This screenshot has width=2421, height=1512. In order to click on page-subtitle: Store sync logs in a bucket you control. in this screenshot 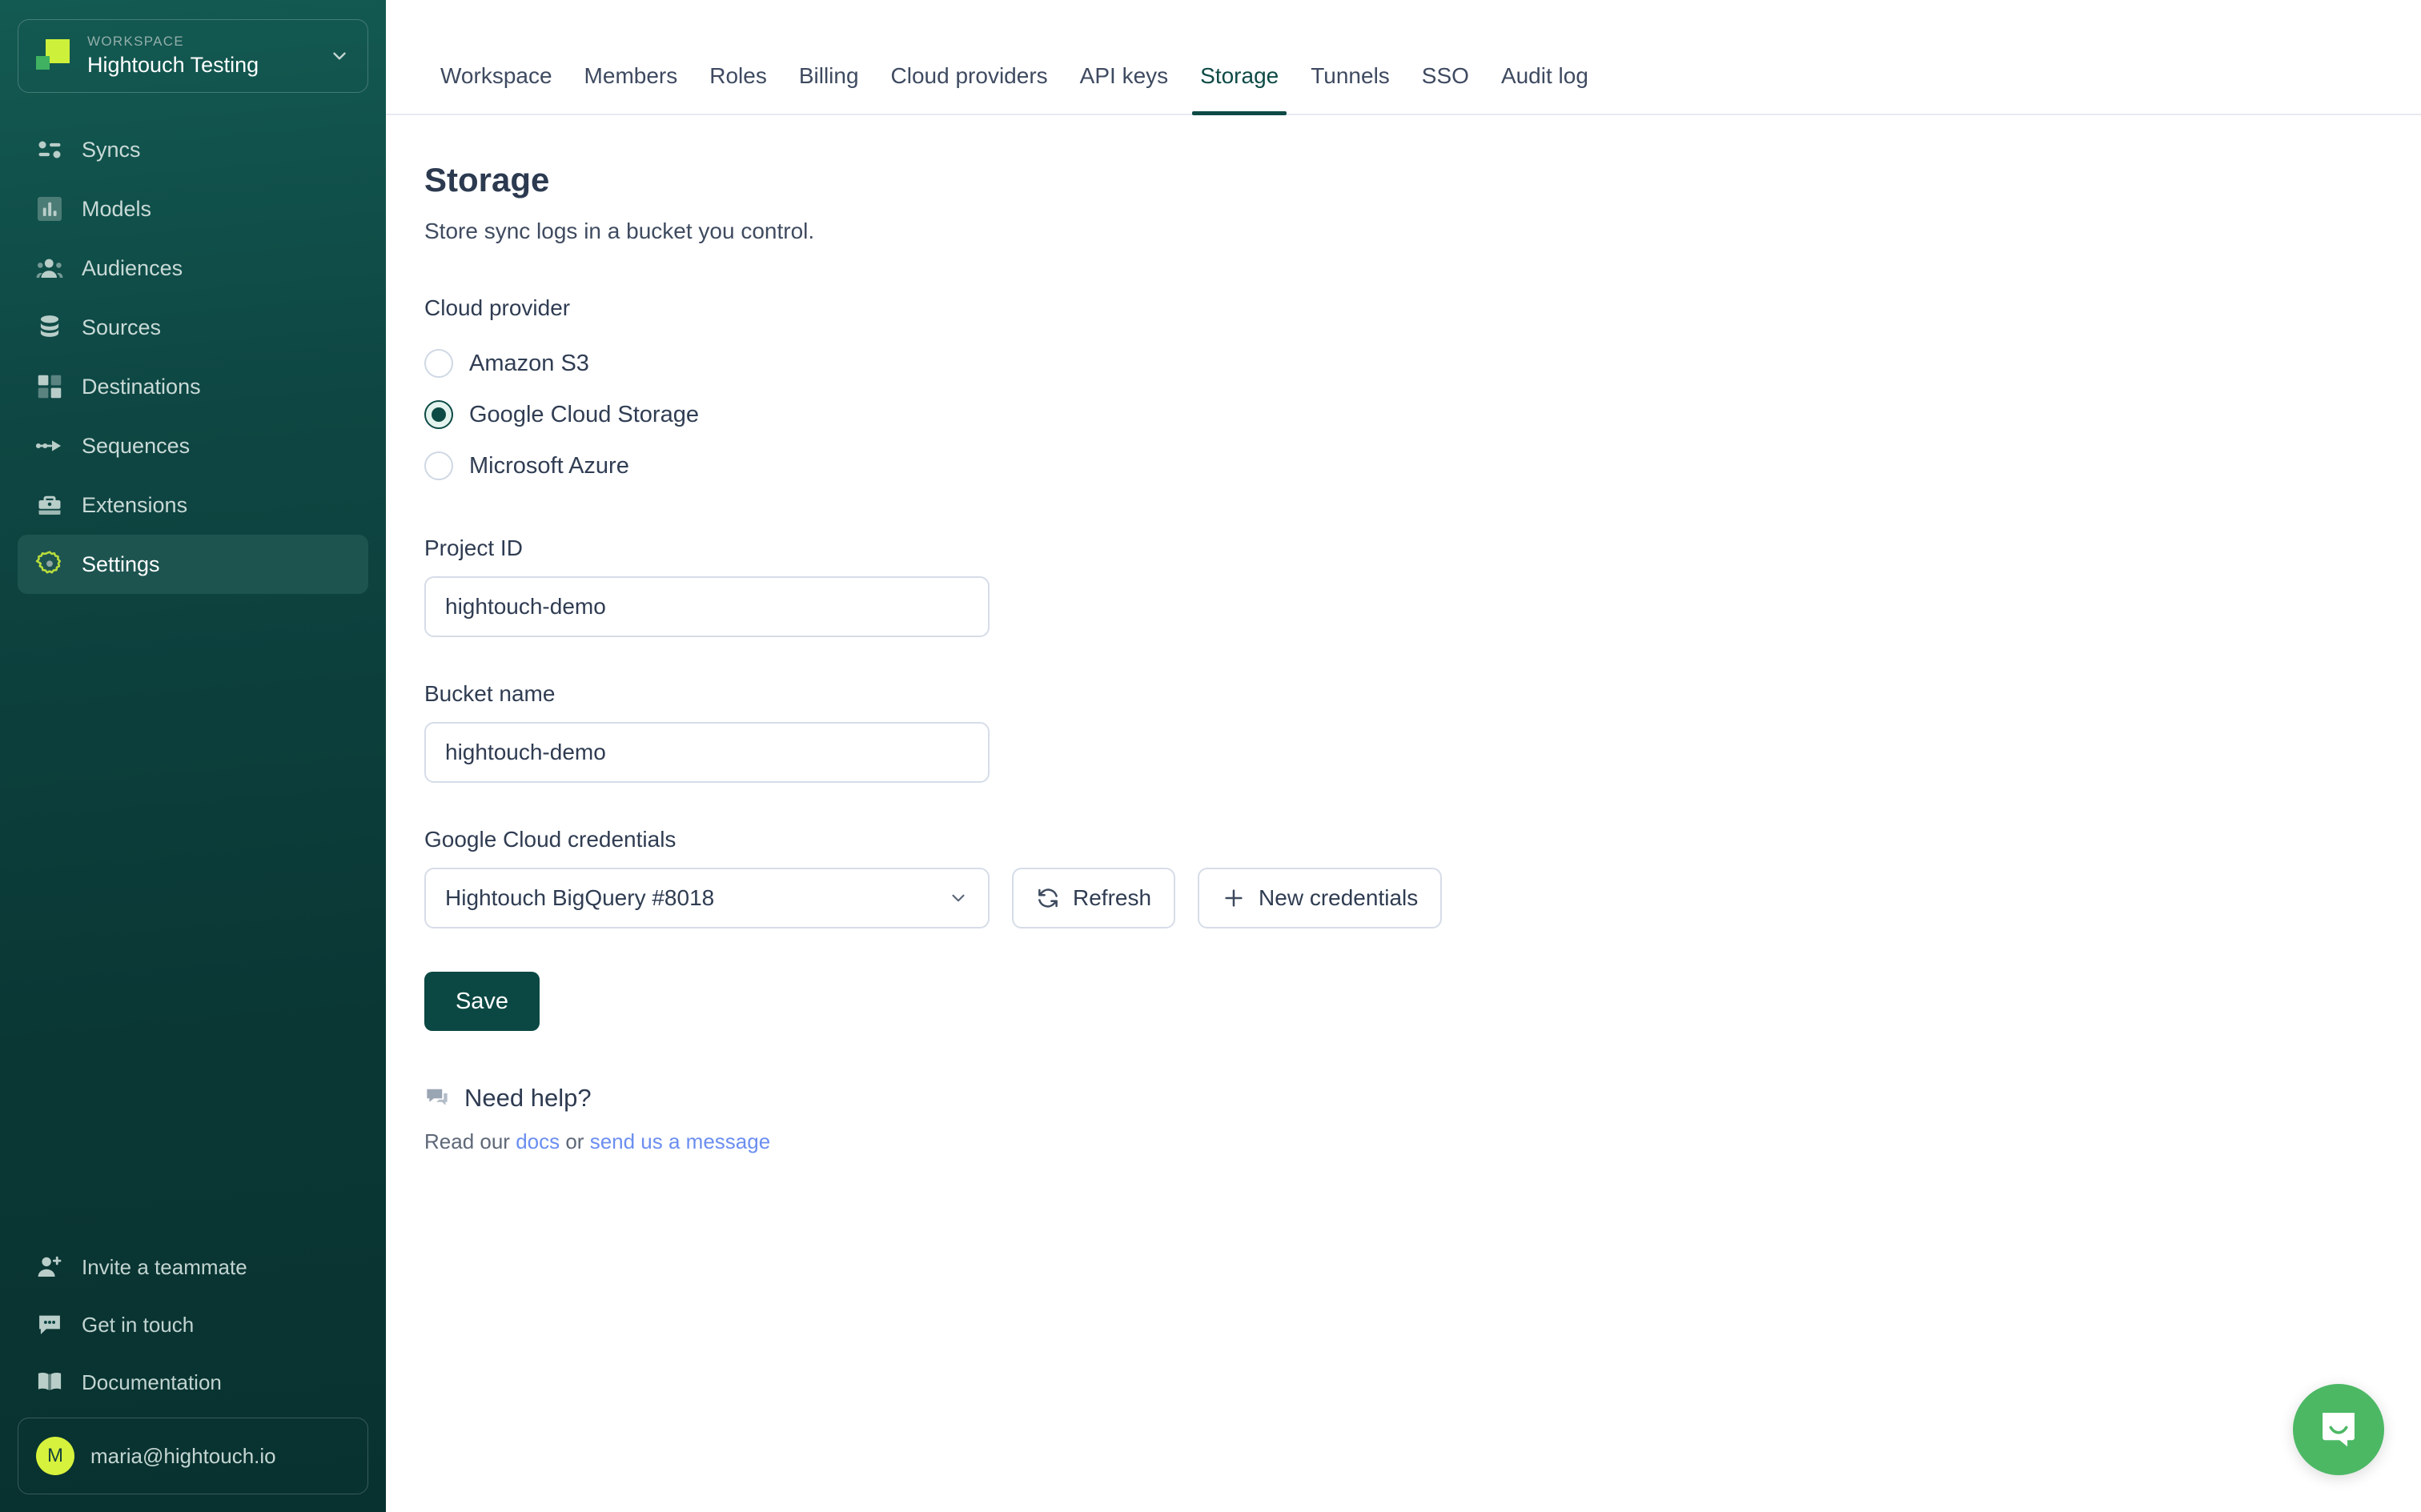, I will do `click(619, 231)`.